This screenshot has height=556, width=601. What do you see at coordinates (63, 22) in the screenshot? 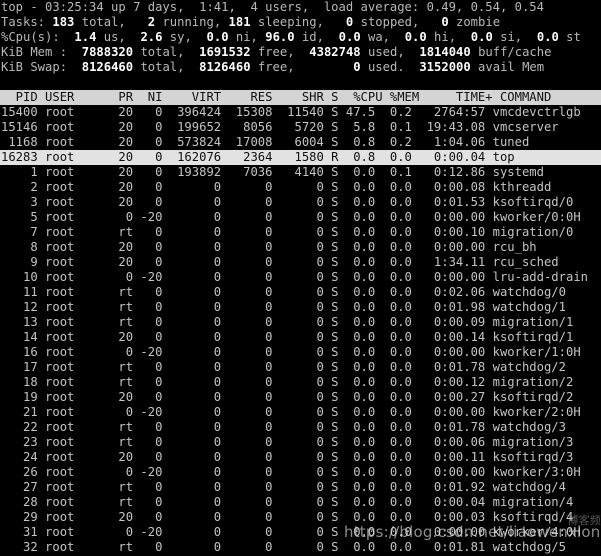
I see `tasks-total-value: 183` at bounding box center [63, 22].